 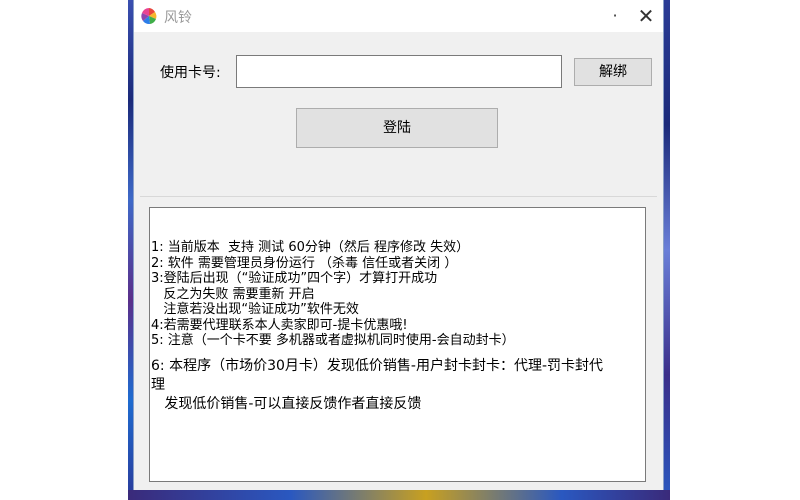 What do you see at coordinates (255, 309) in the screenshot?
I see `notice-line-5: 注意若没出现“验证成功”软件无效` at bounding box center [255, 309].